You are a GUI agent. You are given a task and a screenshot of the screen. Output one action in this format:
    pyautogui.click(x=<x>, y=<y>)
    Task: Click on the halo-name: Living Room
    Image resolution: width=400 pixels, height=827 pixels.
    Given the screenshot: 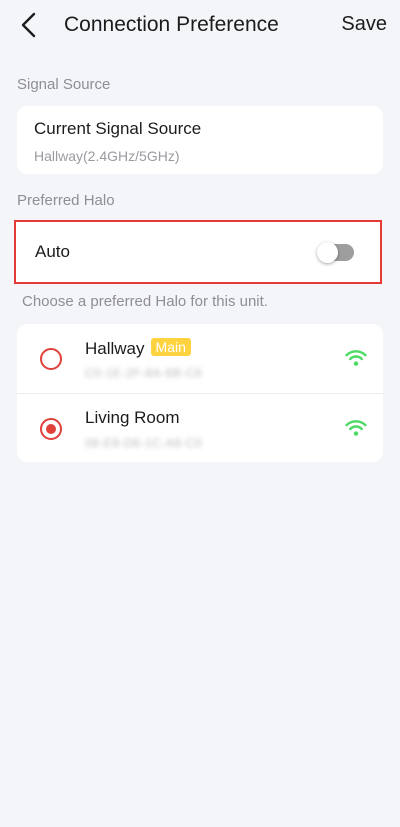 What is the action you would take?
    pyautogui.click(x=132, y=417)
    